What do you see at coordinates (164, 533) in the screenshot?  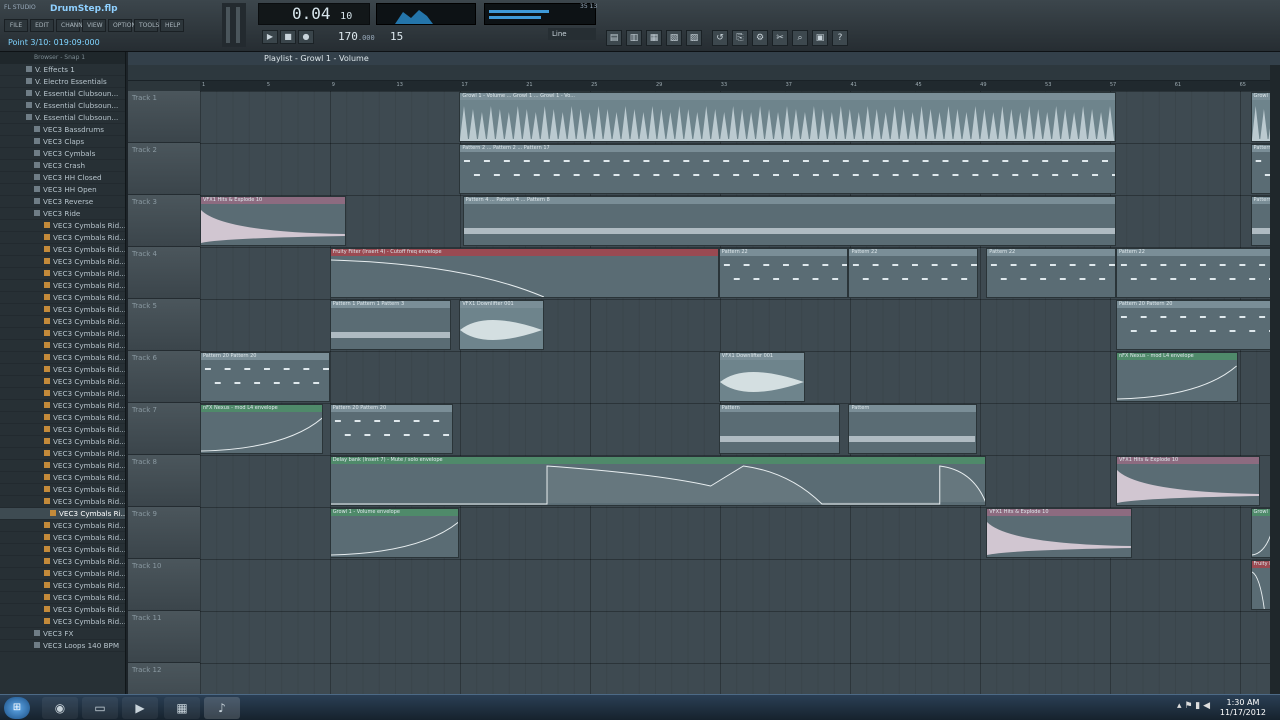 I see `track-header: Track 9` at bounding box center [164, 533].